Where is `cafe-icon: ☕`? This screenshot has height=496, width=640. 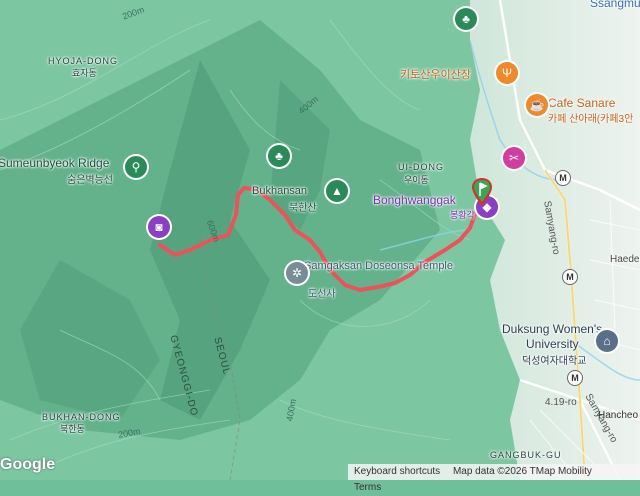
cafe-icon: ☕ is located at coordinates (537, 105).